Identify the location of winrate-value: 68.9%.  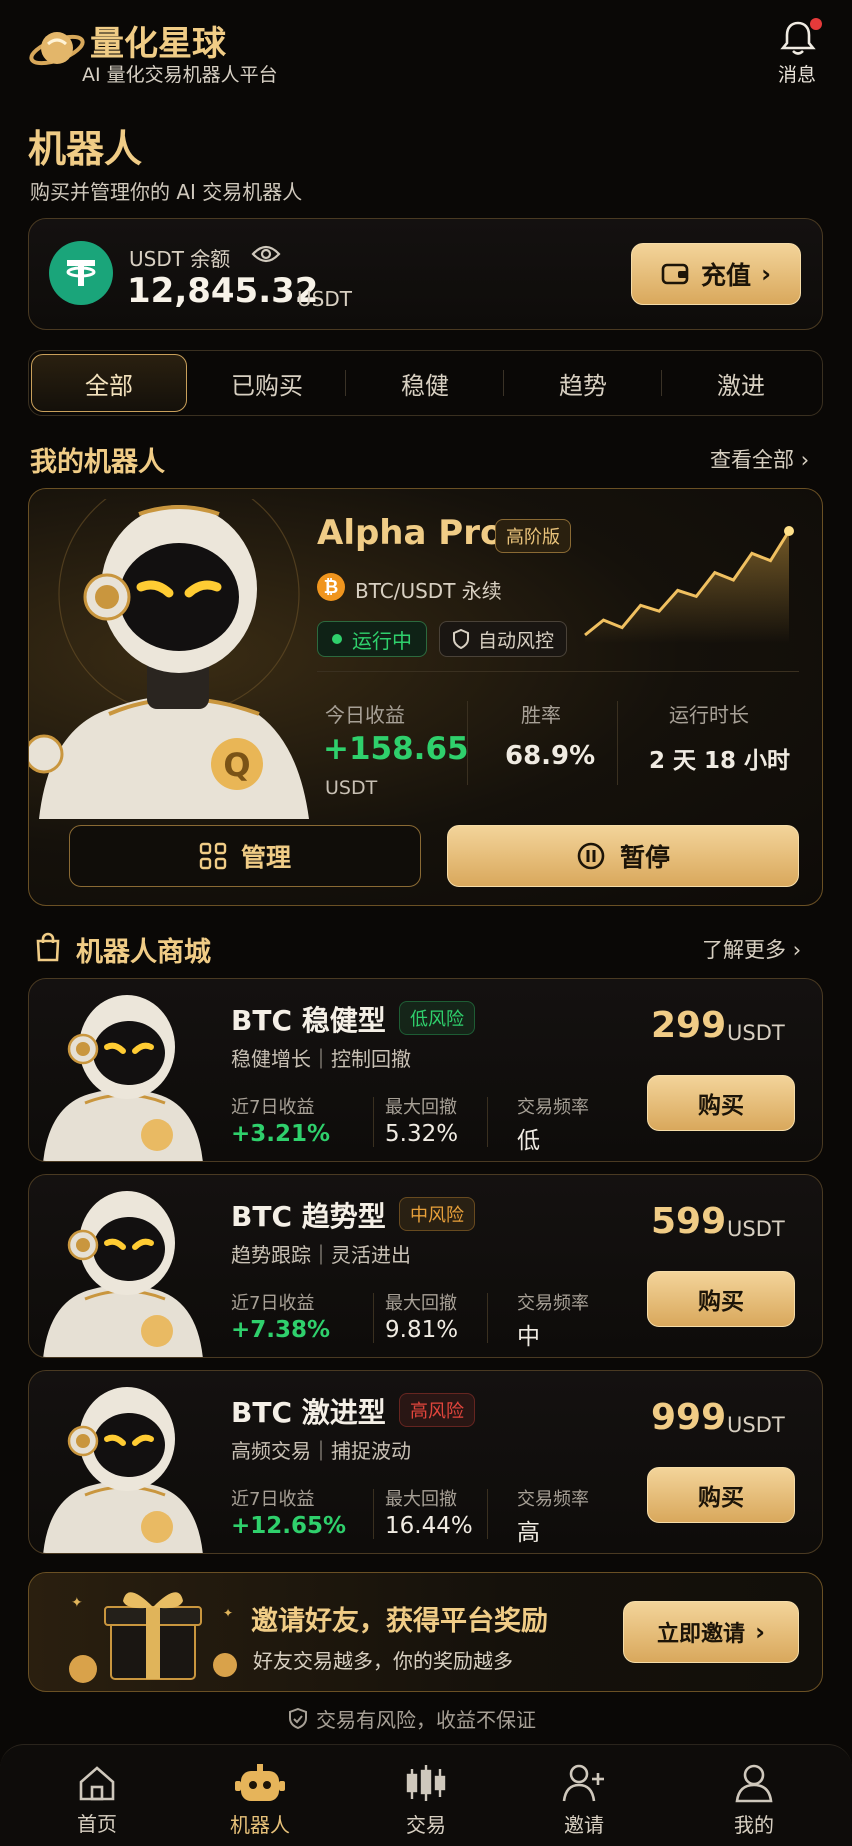
(550, 756).